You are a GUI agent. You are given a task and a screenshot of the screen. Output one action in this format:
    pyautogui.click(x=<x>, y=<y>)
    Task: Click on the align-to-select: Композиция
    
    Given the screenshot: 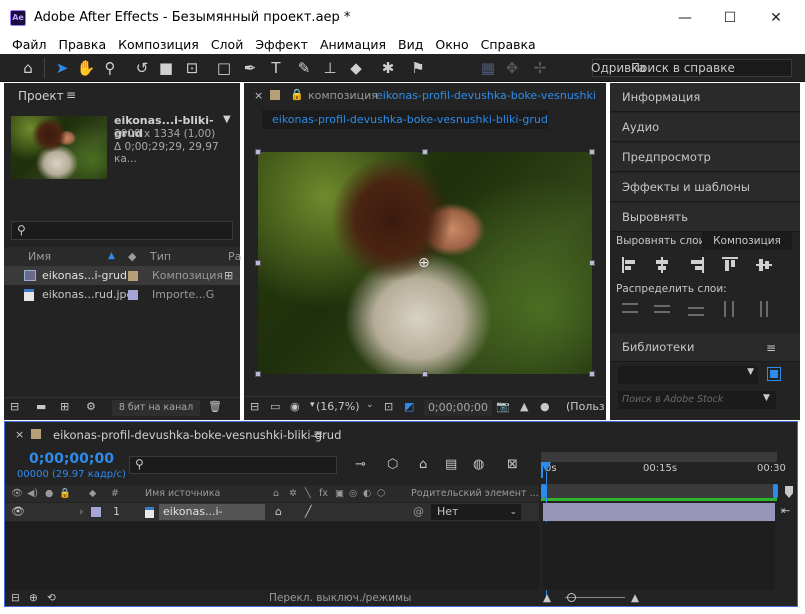 What is the action you would take?
    pyautogui.click(x=747, y=241)
    